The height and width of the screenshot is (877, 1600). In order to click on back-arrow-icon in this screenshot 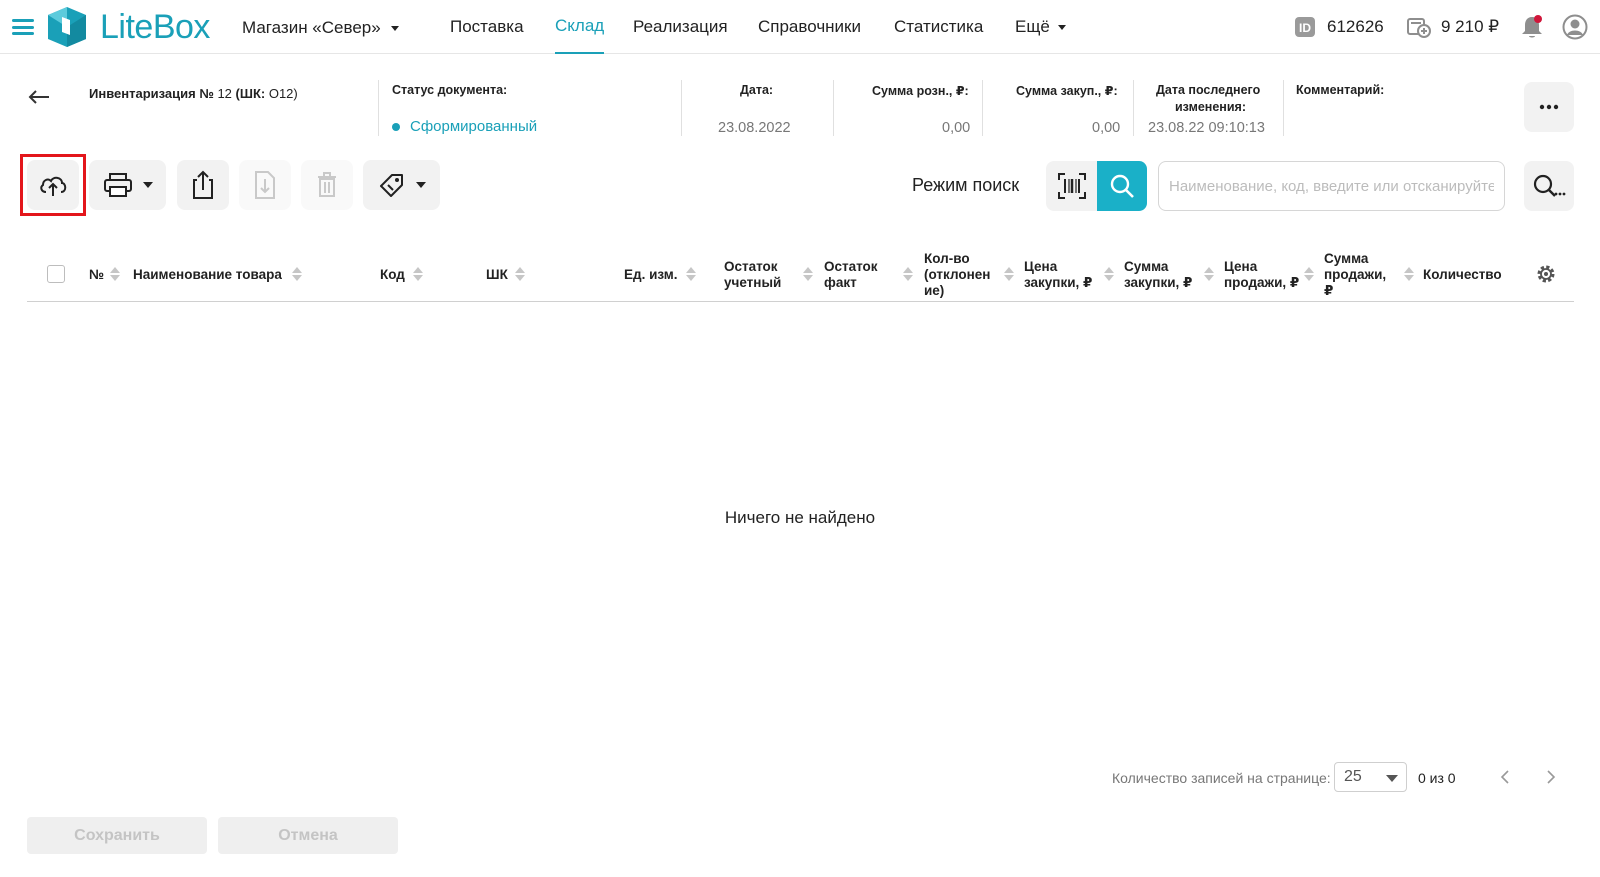, I will do `click(39, 97)`.